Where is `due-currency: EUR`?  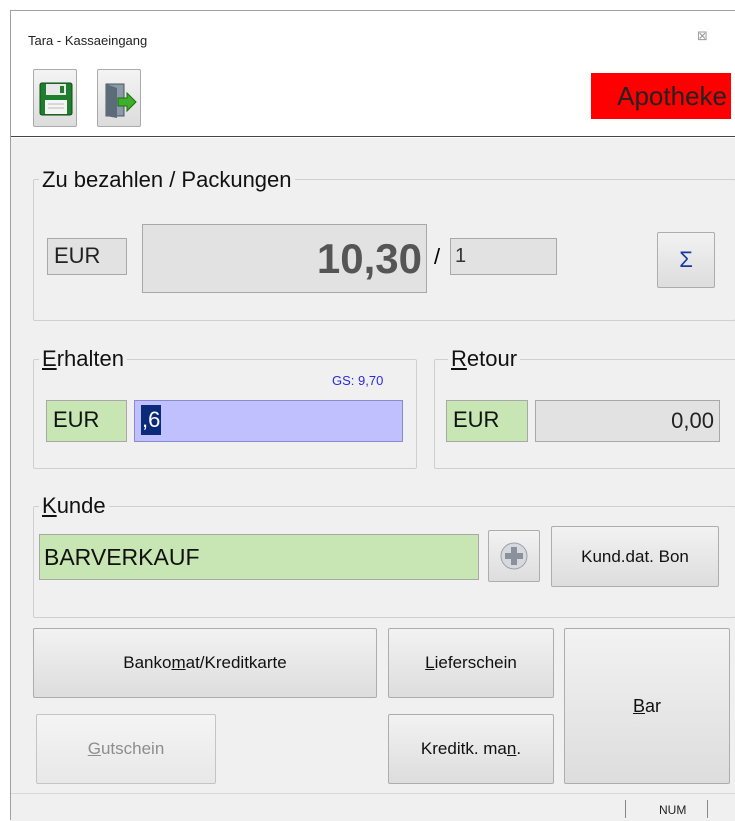
due-currency: EUR is located at coordinates (87, 256).